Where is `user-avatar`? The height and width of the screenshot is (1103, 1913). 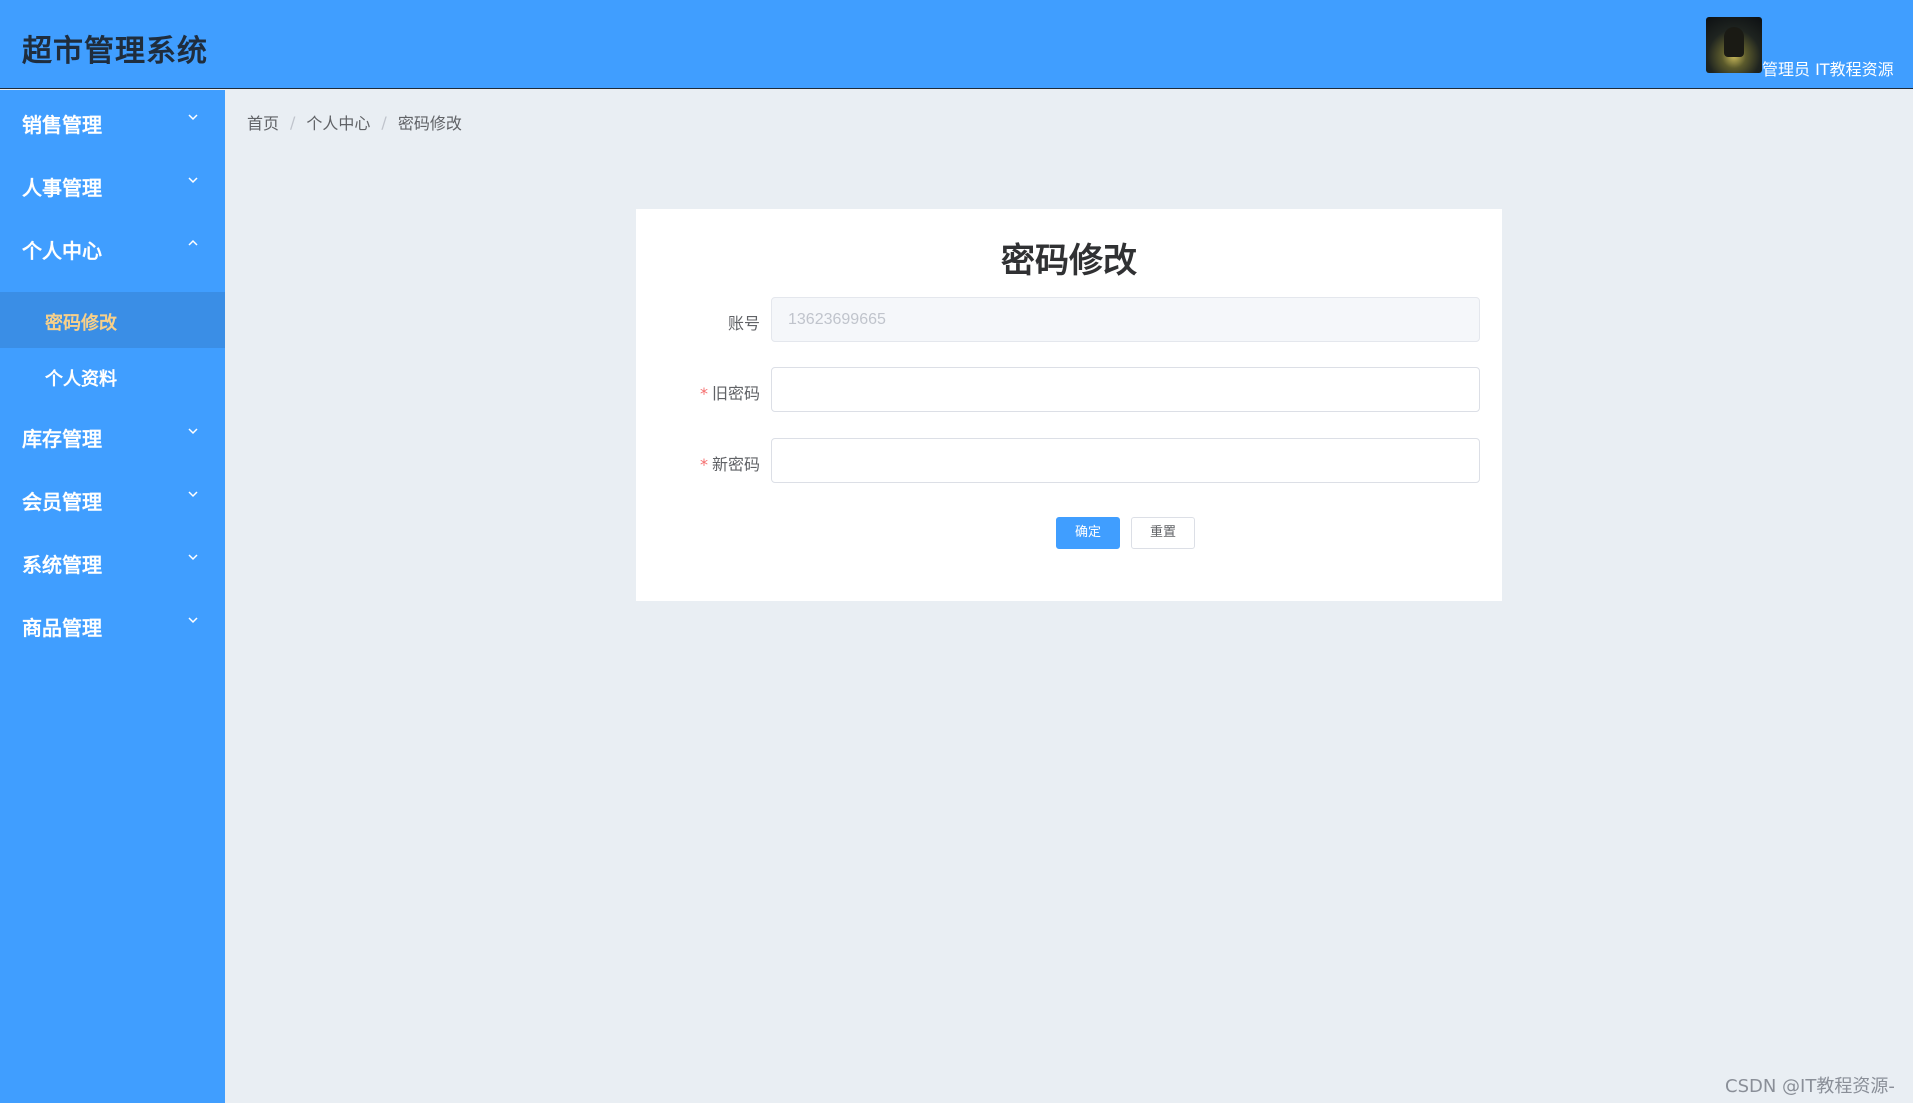 user-avatar is located at coordinates (1734, 45).